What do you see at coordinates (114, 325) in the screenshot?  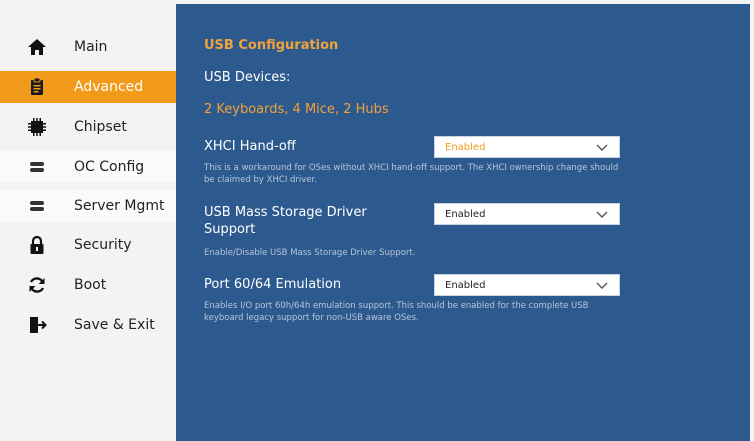 I see `sidebar-item-label: Save & Exit` at bounding box center [114, 325].